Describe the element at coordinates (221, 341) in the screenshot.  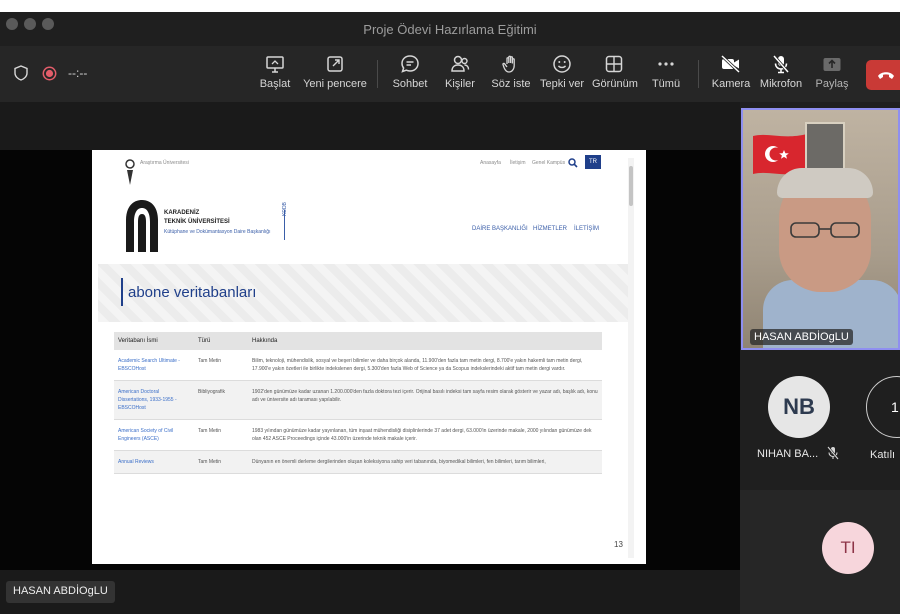
I see `column-header-type: Türü` at that location.